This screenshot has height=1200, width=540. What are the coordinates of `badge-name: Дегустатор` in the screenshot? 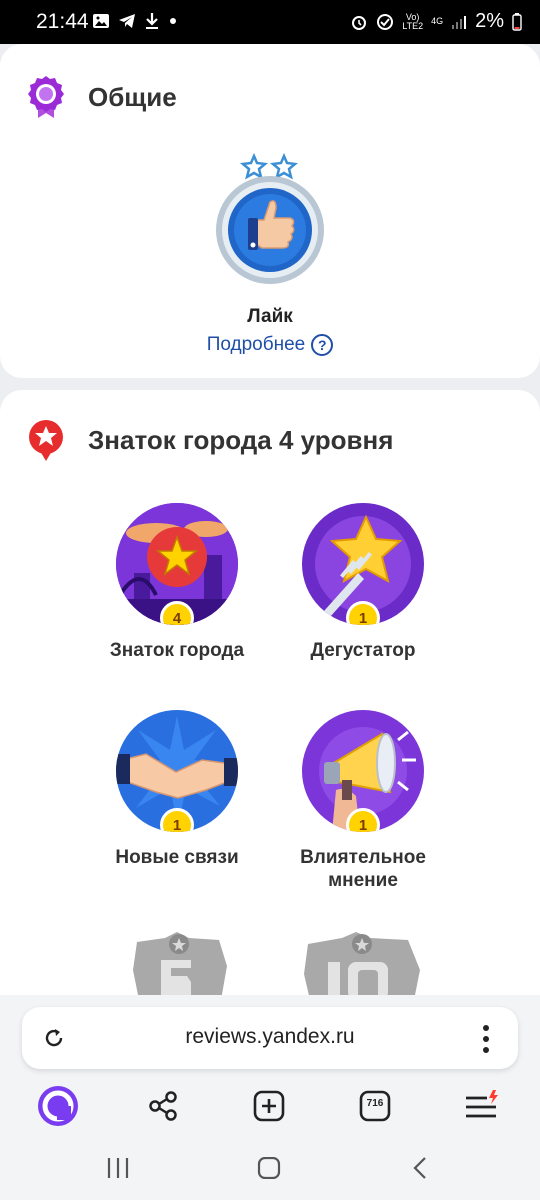 It's located at (363, 650).